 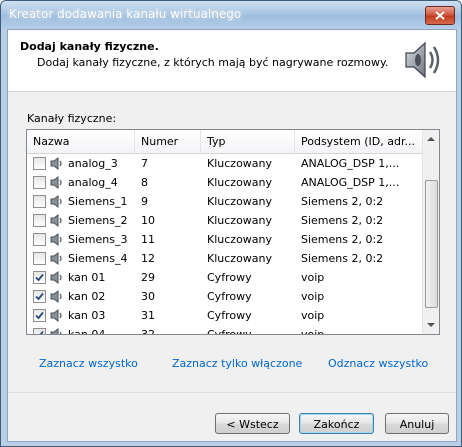 I want to click on column-header-number: Numer, so click(x=168, y=141).